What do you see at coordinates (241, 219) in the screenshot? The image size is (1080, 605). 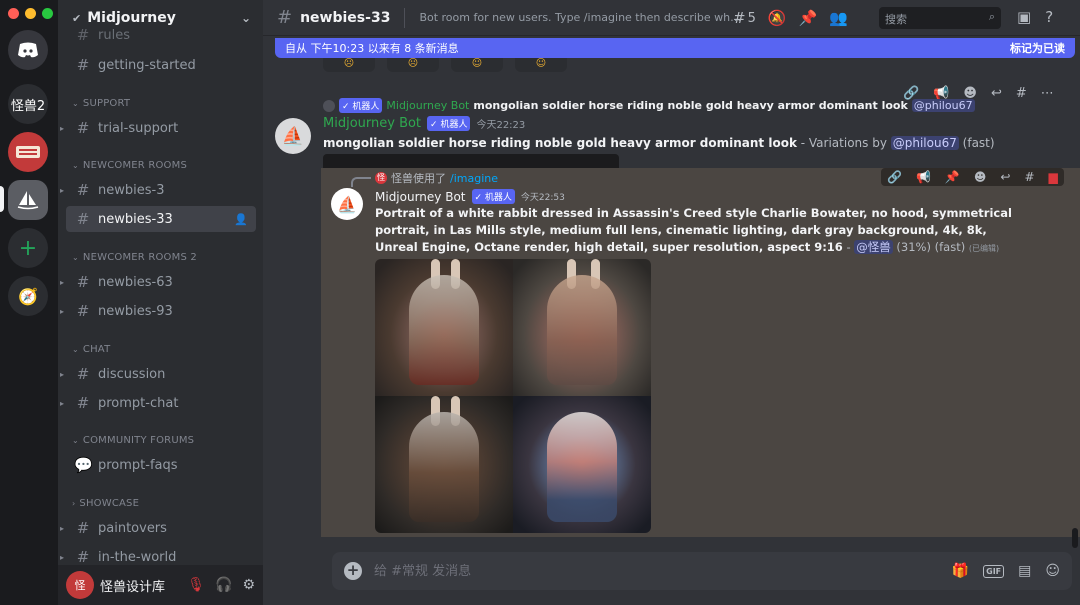 I see `add-member-icon: 👤` at bounding box center [241, 219].